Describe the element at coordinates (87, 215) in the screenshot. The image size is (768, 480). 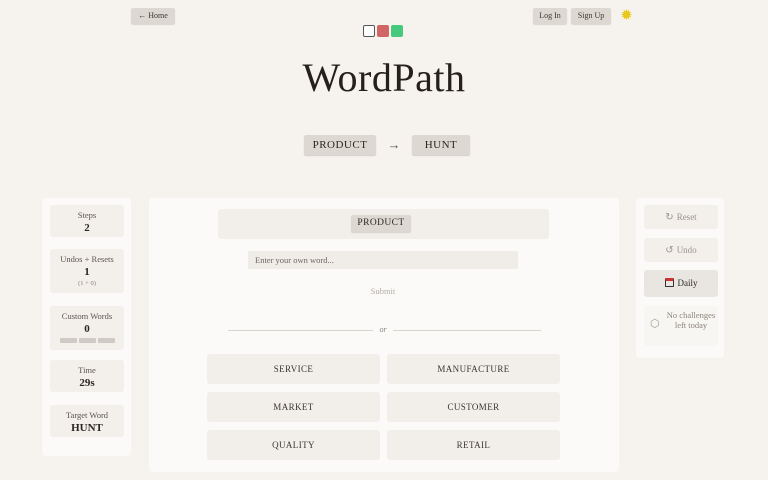
I see `stat-label: Steps` at that location.